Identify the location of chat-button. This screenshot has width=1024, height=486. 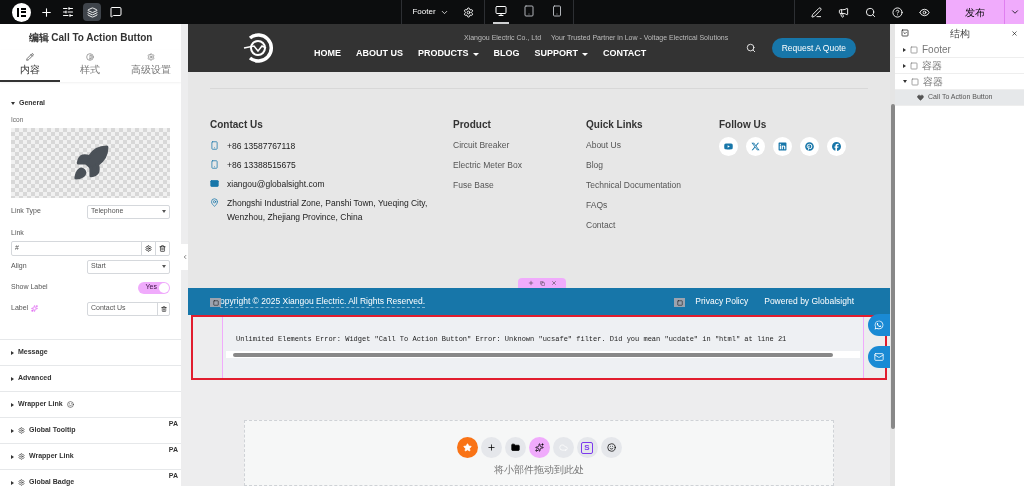
(879, 325).